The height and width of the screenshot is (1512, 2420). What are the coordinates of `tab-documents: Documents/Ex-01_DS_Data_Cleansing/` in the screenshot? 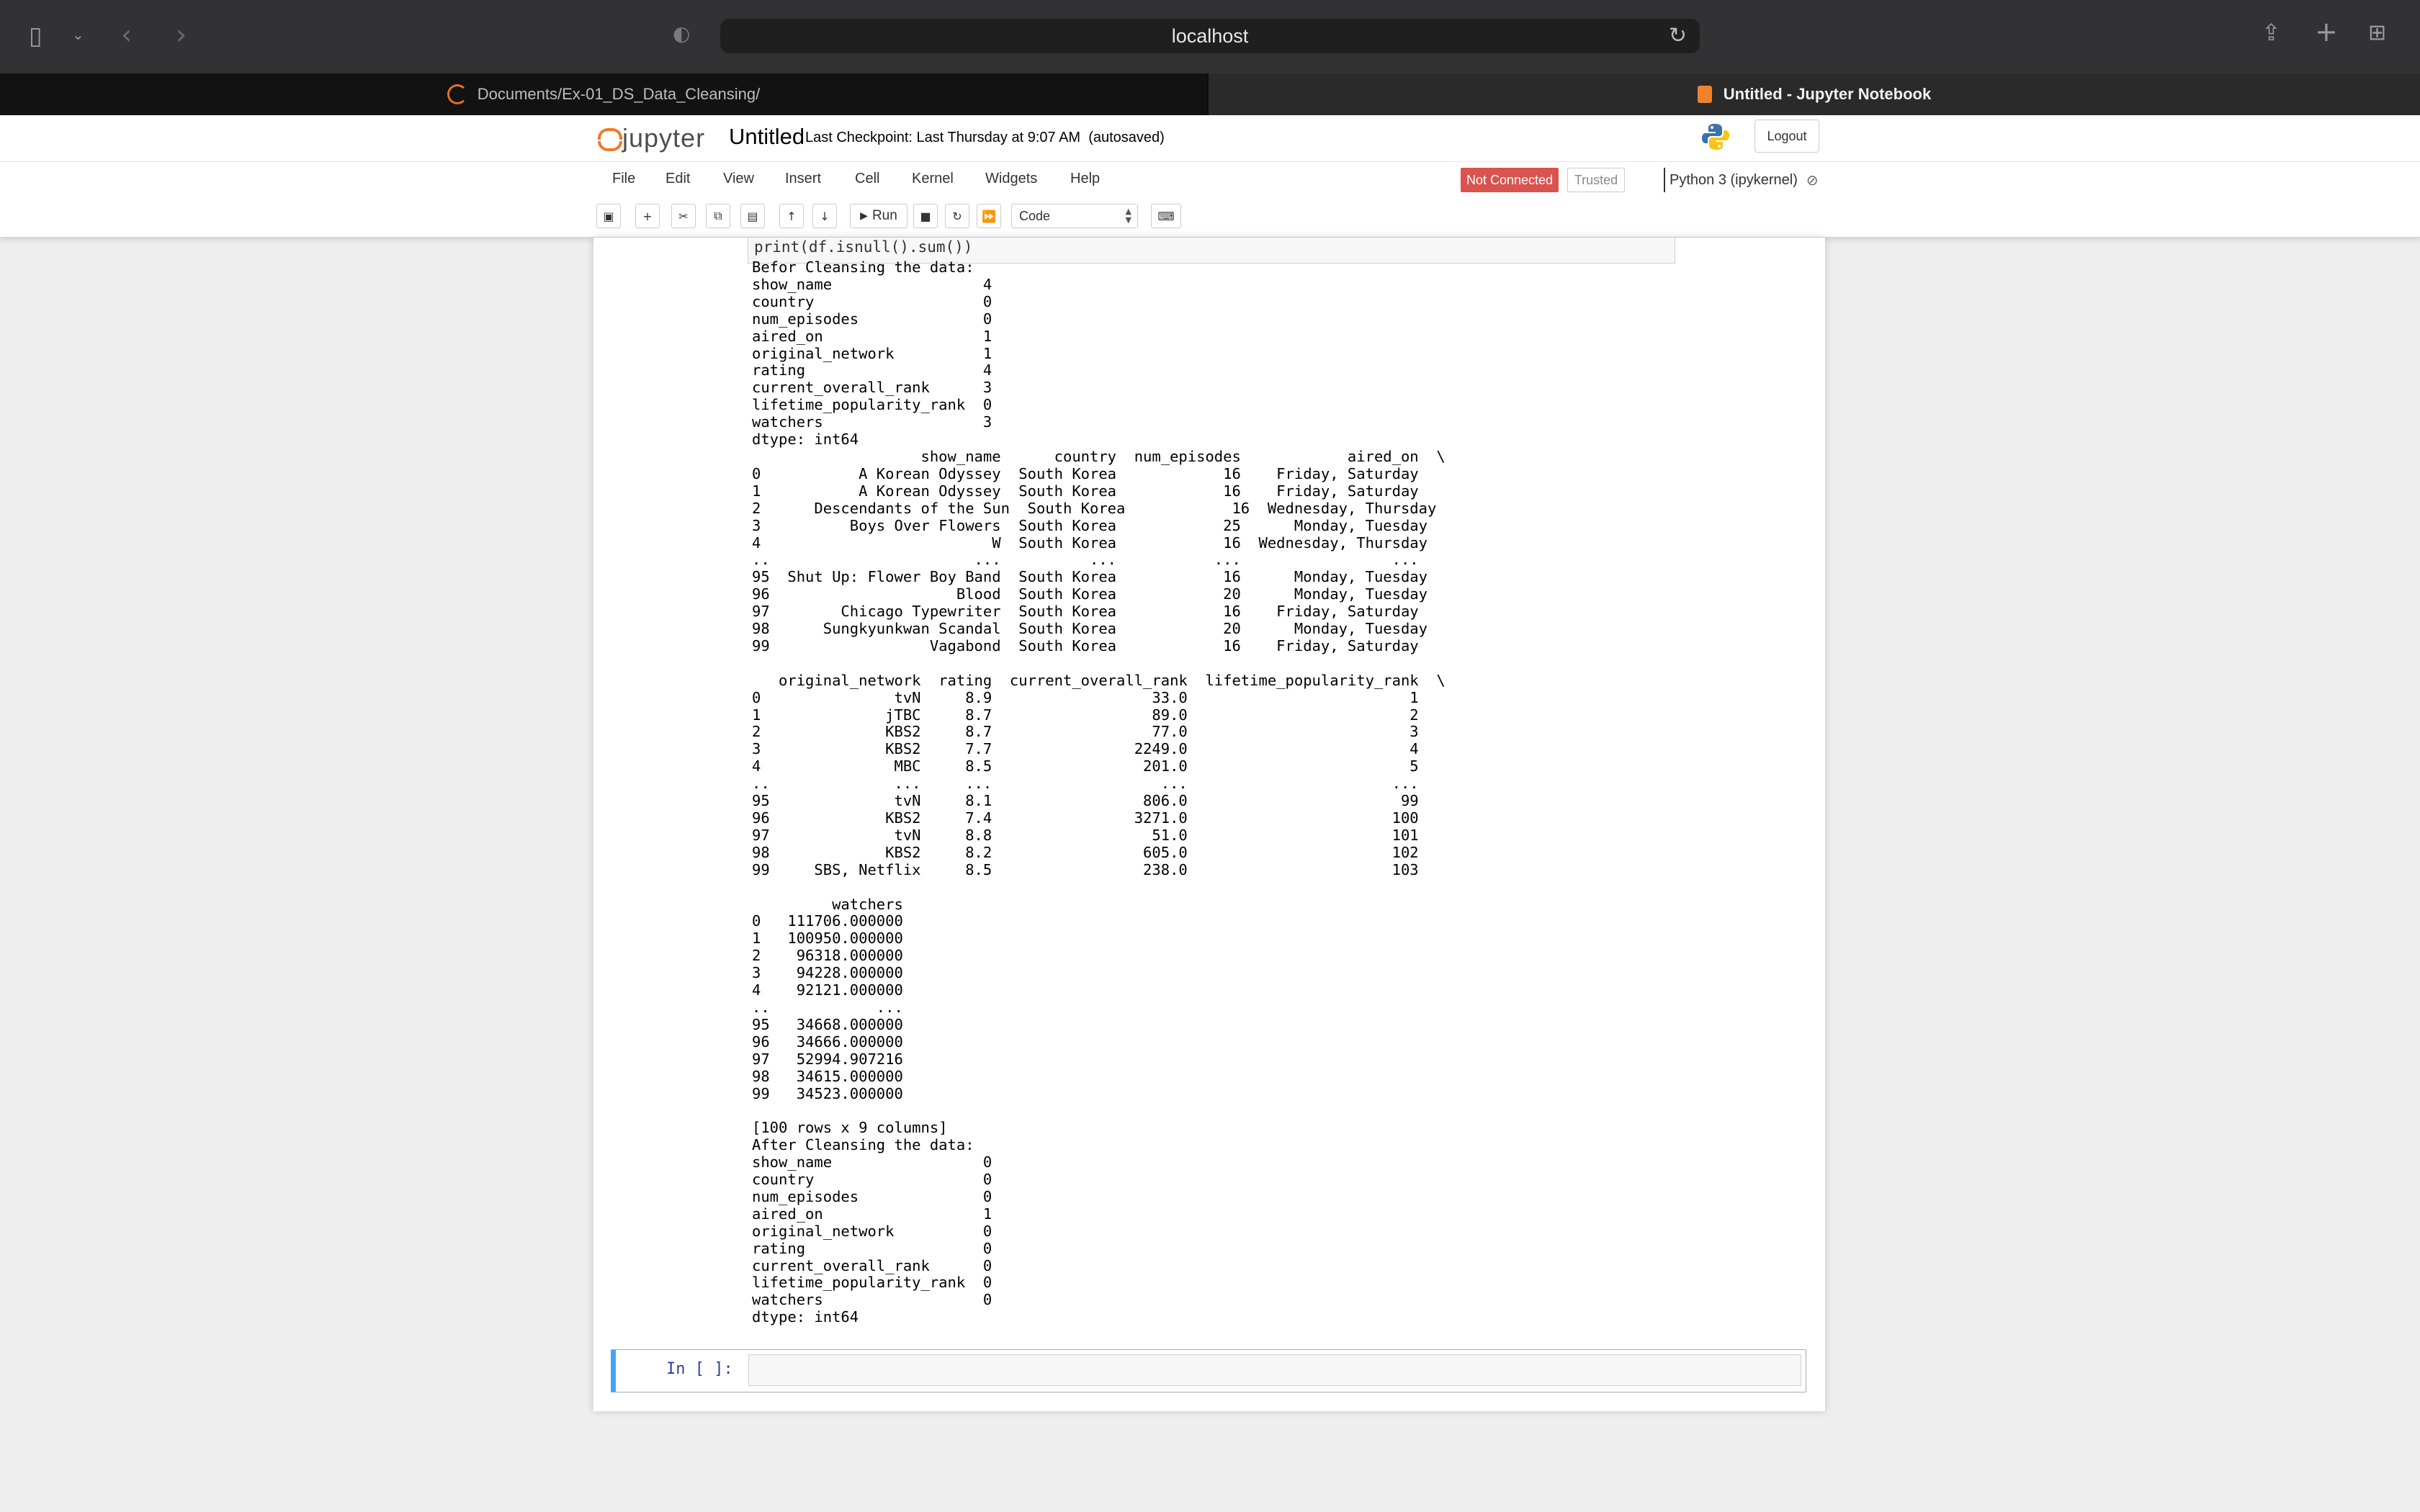 It's located at (603, 94).